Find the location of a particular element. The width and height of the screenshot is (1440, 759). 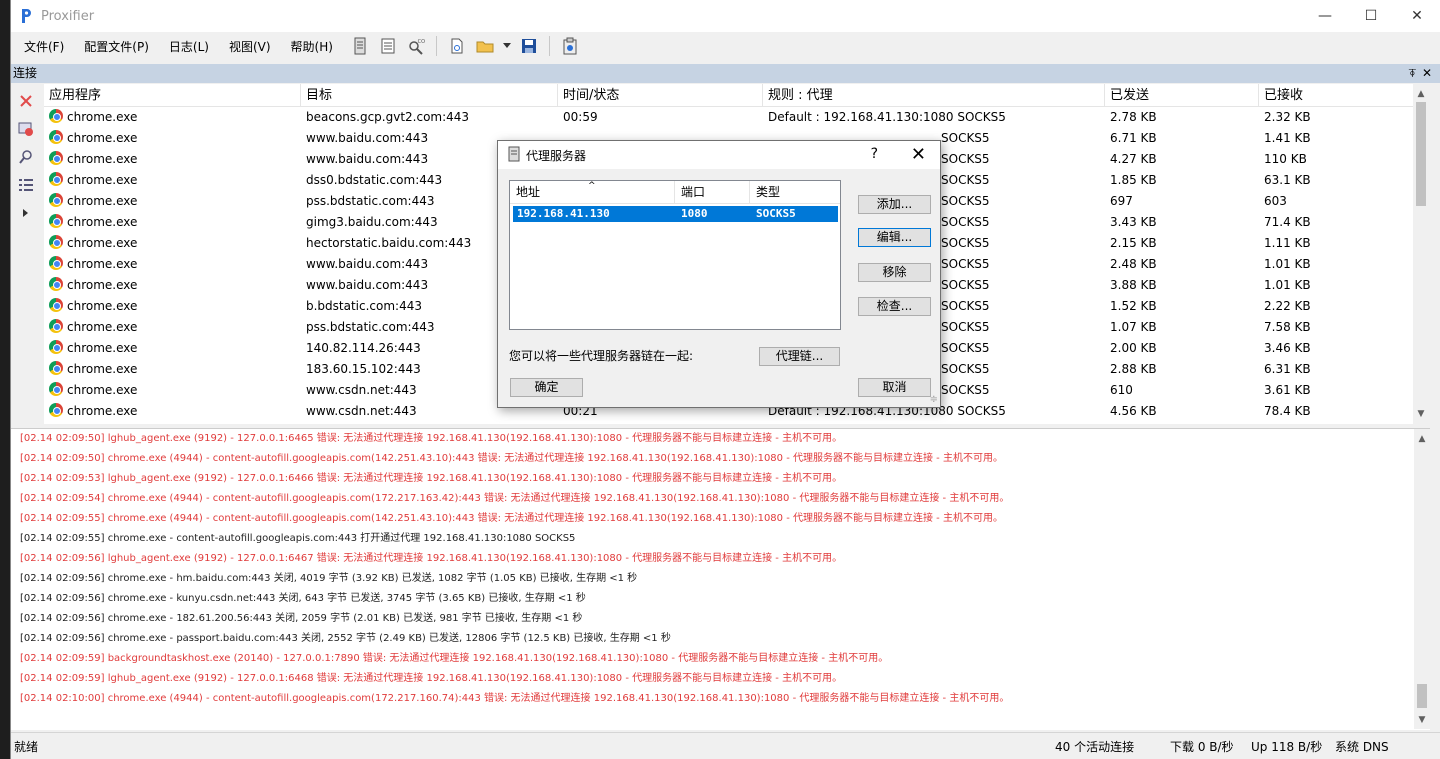

block-connection-icon is located at coordinates (26, 129).